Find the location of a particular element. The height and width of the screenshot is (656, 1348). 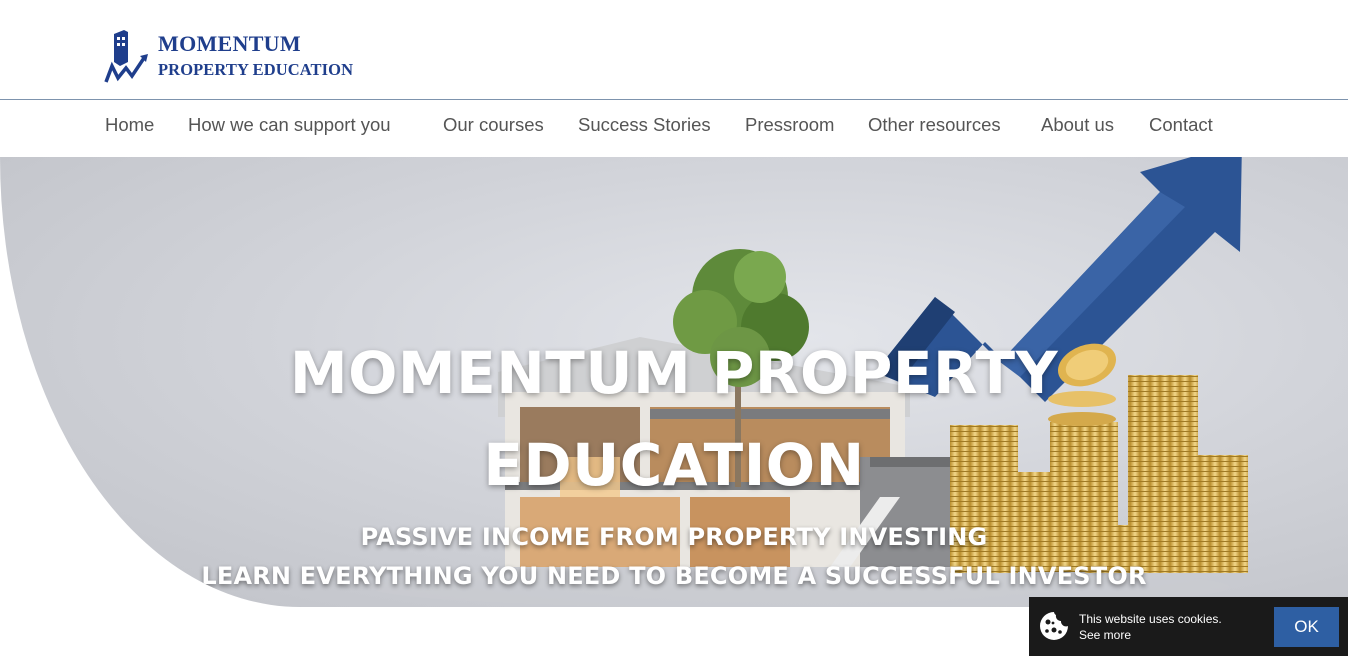

cookie-banner: This website uses cookies. See more OK is located at coordinates (1188, 626).